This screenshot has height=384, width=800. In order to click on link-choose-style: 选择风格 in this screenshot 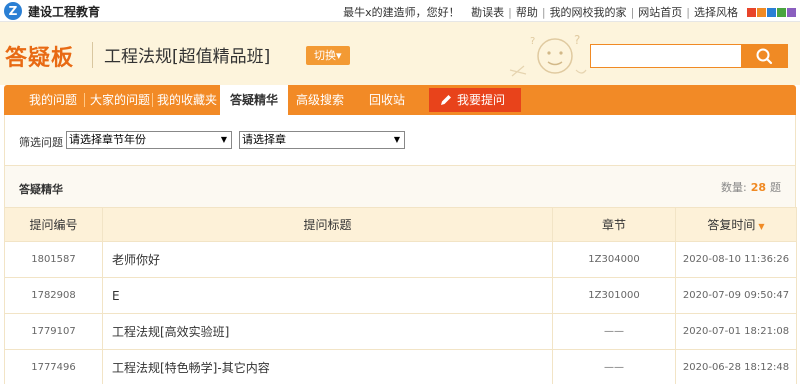, I will do `click(716, 12)`.